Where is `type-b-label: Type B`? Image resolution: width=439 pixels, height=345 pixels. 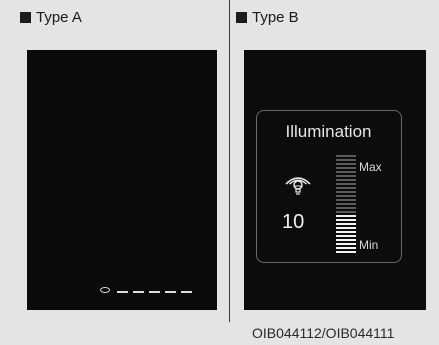
type-b-label: Type B is located at coordinates (267, 17).